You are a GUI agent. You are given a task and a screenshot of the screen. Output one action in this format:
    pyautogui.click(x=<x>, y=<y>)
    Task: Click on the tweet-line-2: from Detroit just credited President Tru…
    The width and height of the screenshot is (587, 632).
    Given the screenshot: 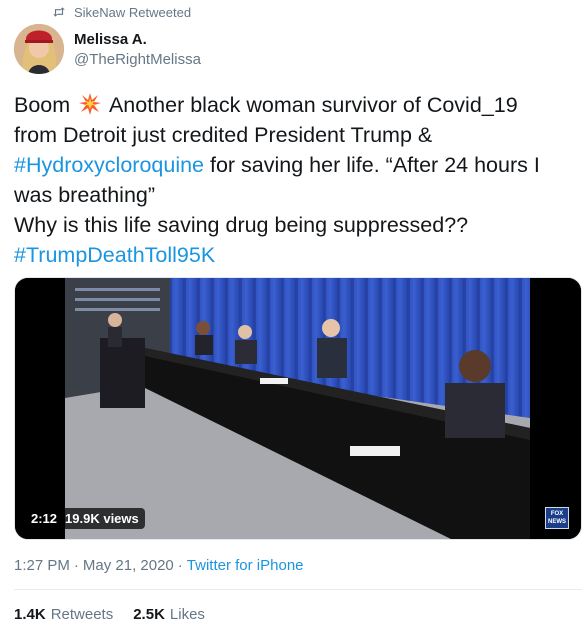 What is the action you would take?
    pyautogui.click(x=223, y=135)
    